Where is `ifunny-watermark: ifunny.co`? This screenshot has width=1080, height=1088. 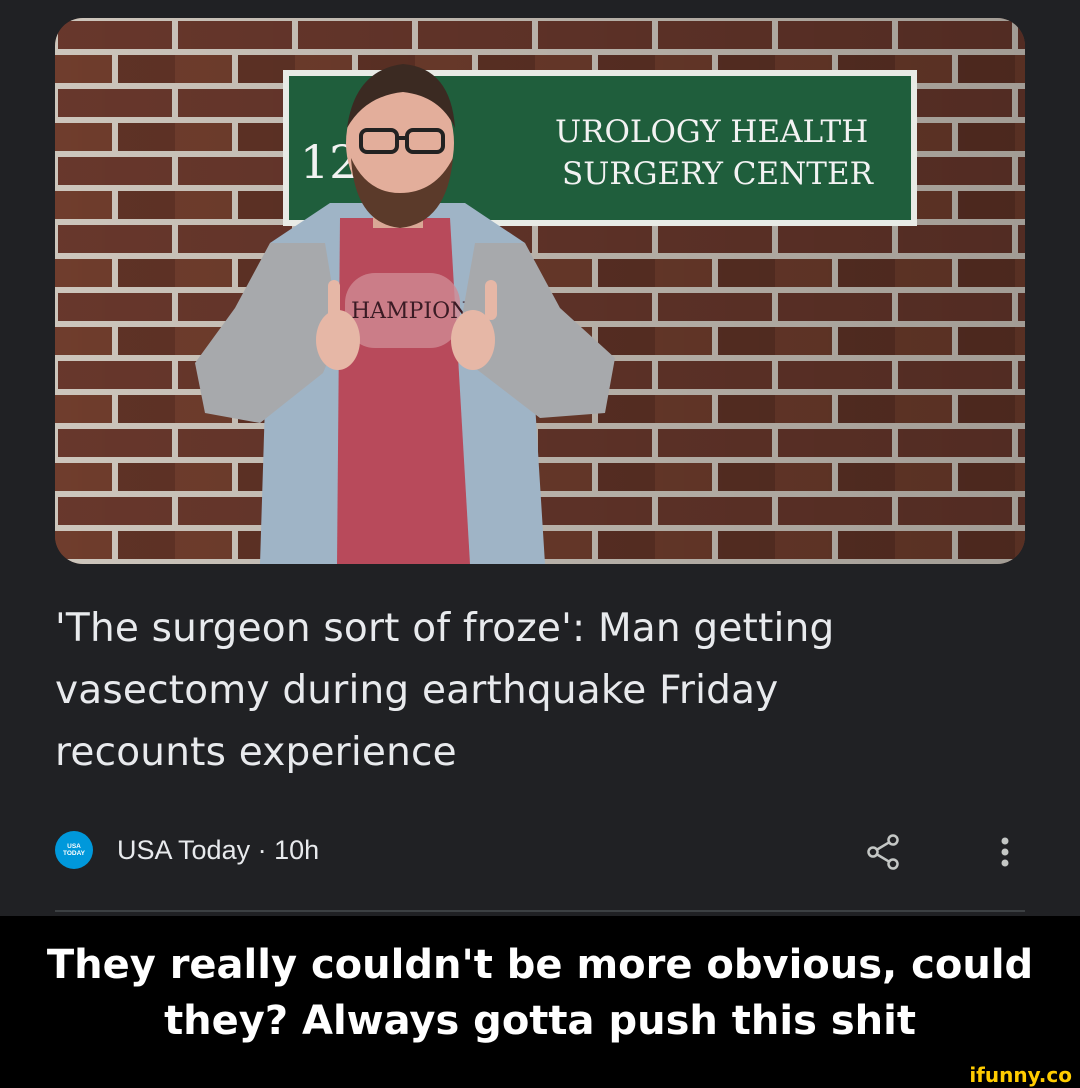
ifunny-watermark: ifunny.co is located at coordinates (1020, 1075).